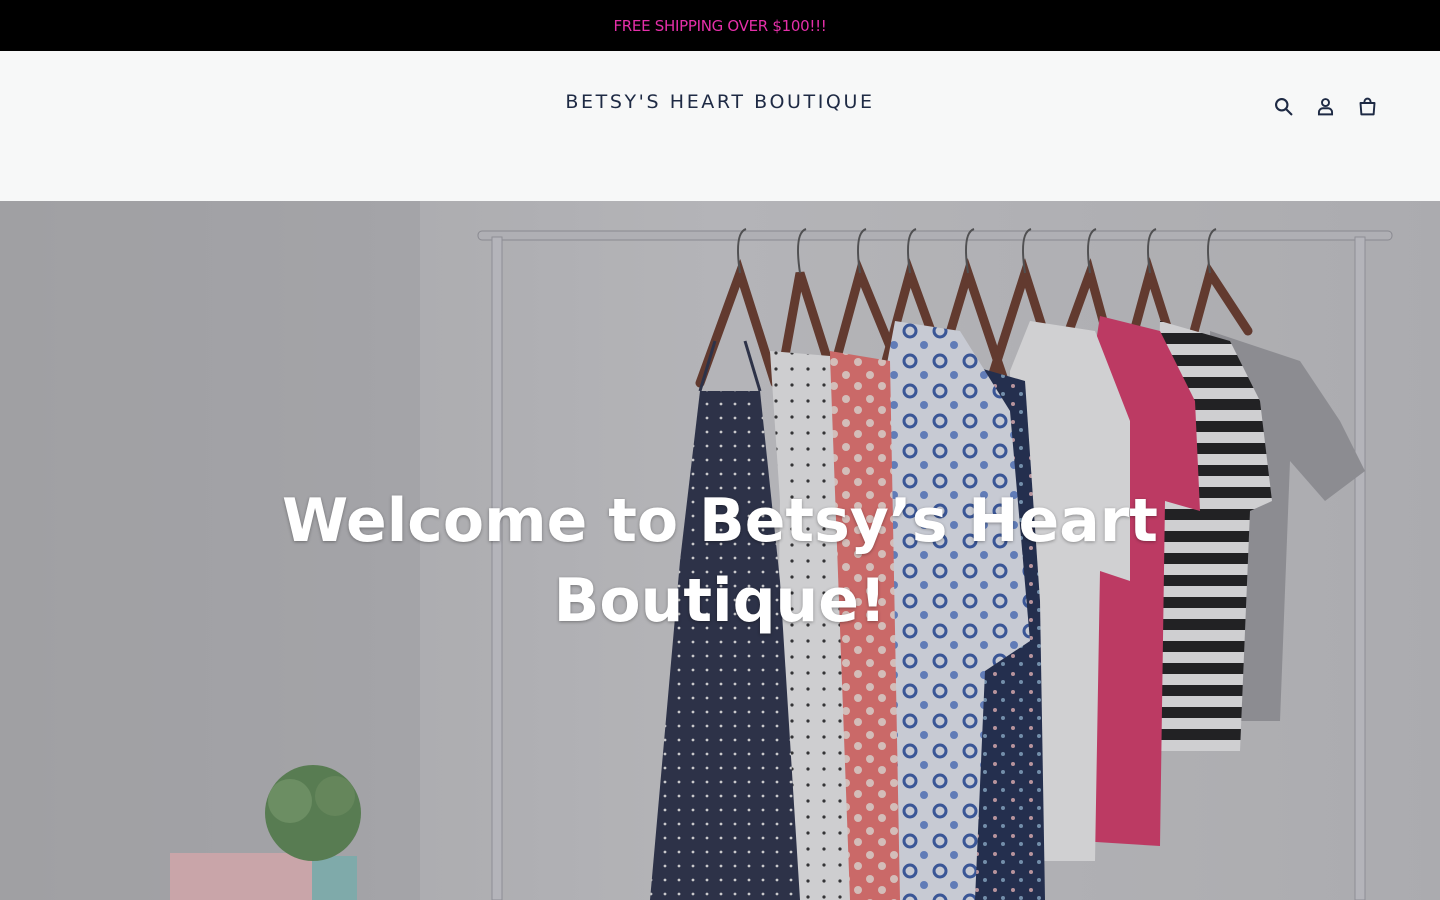 The height and width of the screenshot is (900, 1440). What do you see at coordinates (720, 102) in the screenshot?
I see `store-logo: BETSY'S HEART BOUTIQUE` at bounding box center [720, 102].